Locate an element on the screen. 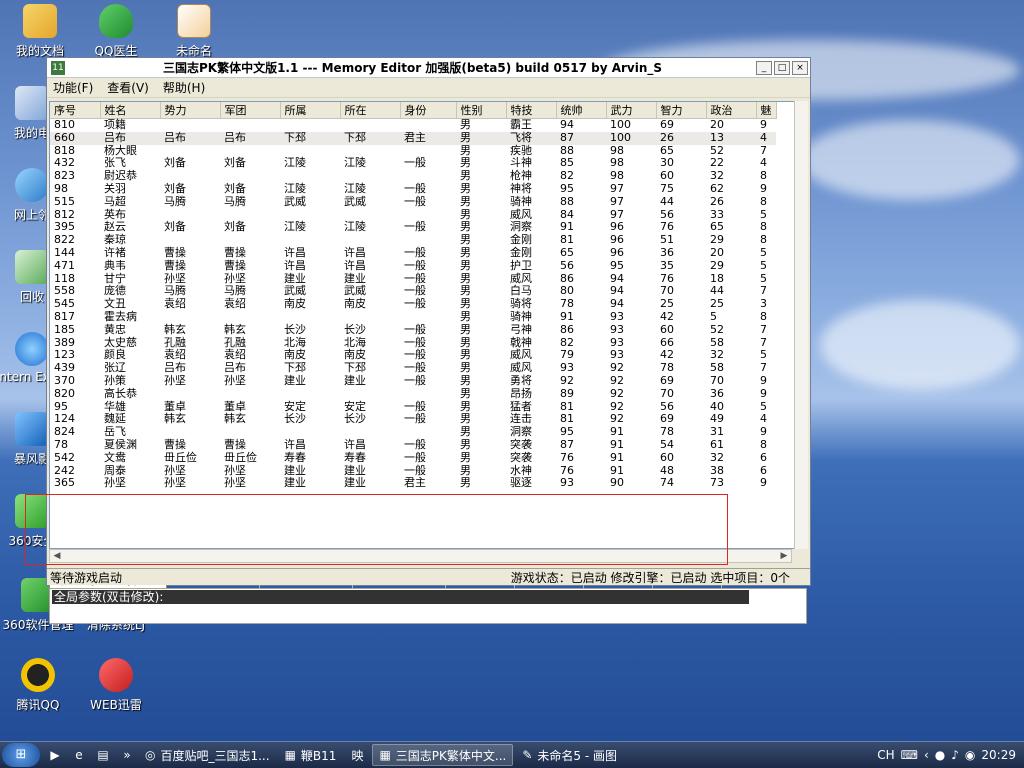 The height and width of the screenshot is (768, 1024). start-button: ⊞ is located at coordinates (21, 755).